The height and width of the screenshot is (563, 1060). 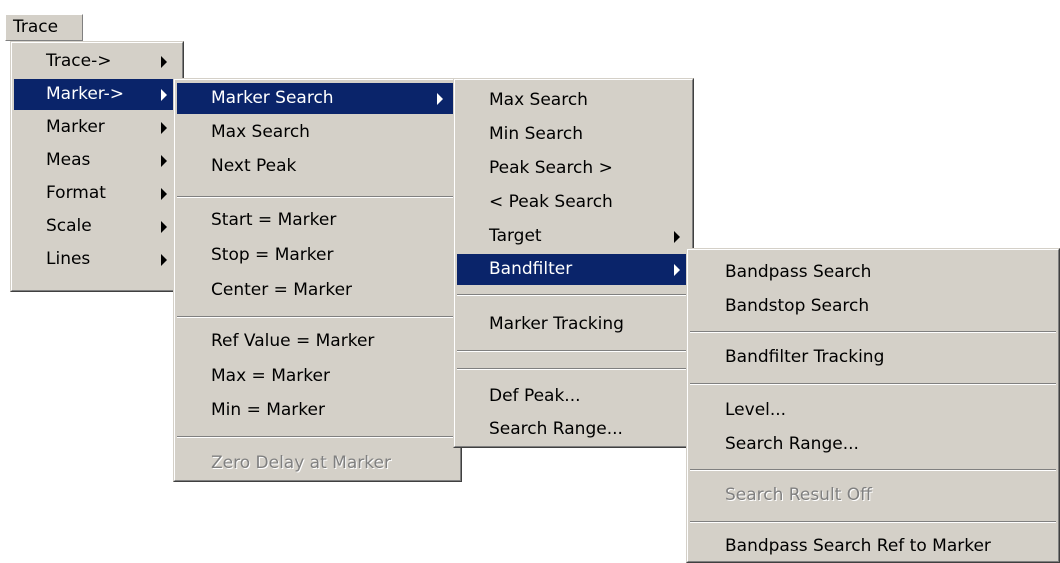 I want to click on menu-item-max-marker: Max = Marker, so click(x=317, y=376).